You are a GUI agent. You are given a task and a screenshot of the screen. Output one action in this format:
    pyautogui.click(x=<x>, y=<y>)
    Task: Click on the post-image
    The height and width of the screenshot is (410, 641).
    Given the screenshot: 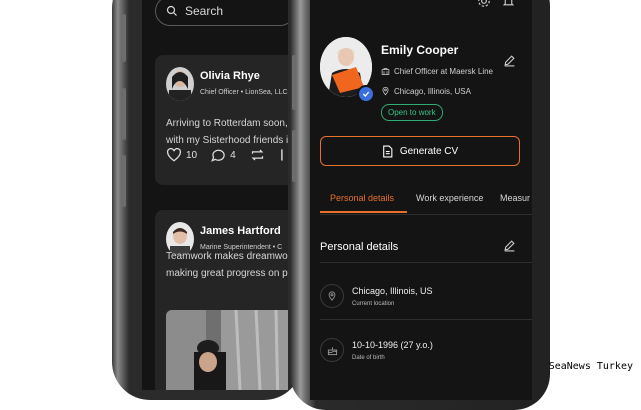 What is the action you would take?
    pyautogui.click(x=227, y=350)
    